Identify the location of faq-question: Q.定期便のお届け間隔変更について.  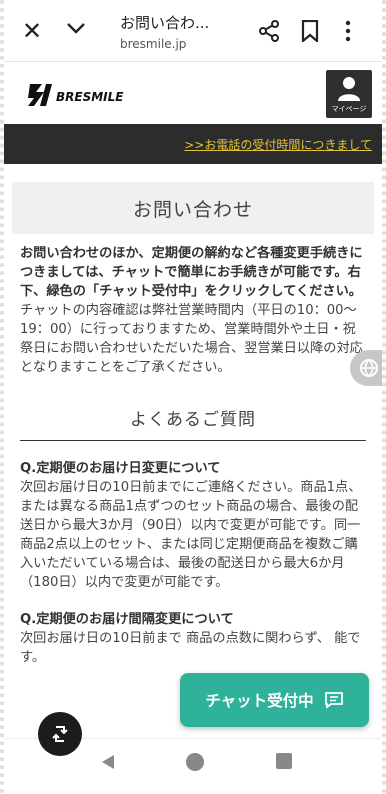
(193, 619).